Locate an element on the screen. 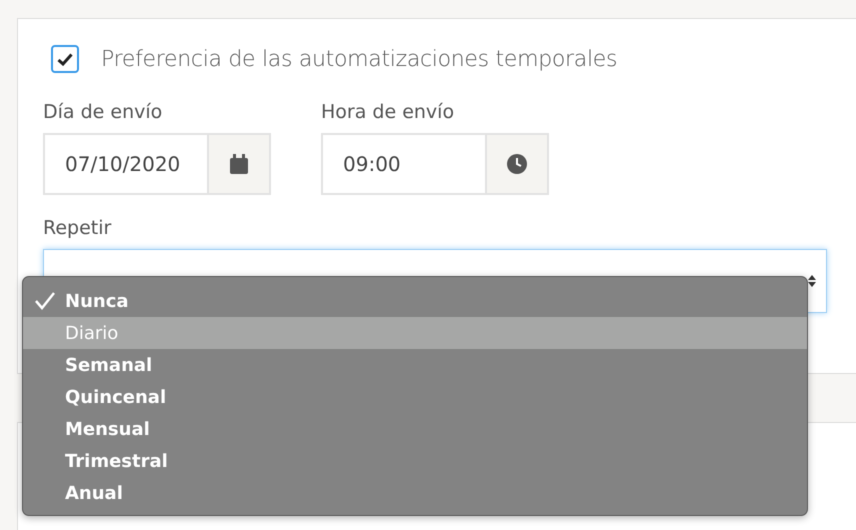  checkbox-label: Preferencia de las automatizaciones temporales is located at coordinates (359, 59).